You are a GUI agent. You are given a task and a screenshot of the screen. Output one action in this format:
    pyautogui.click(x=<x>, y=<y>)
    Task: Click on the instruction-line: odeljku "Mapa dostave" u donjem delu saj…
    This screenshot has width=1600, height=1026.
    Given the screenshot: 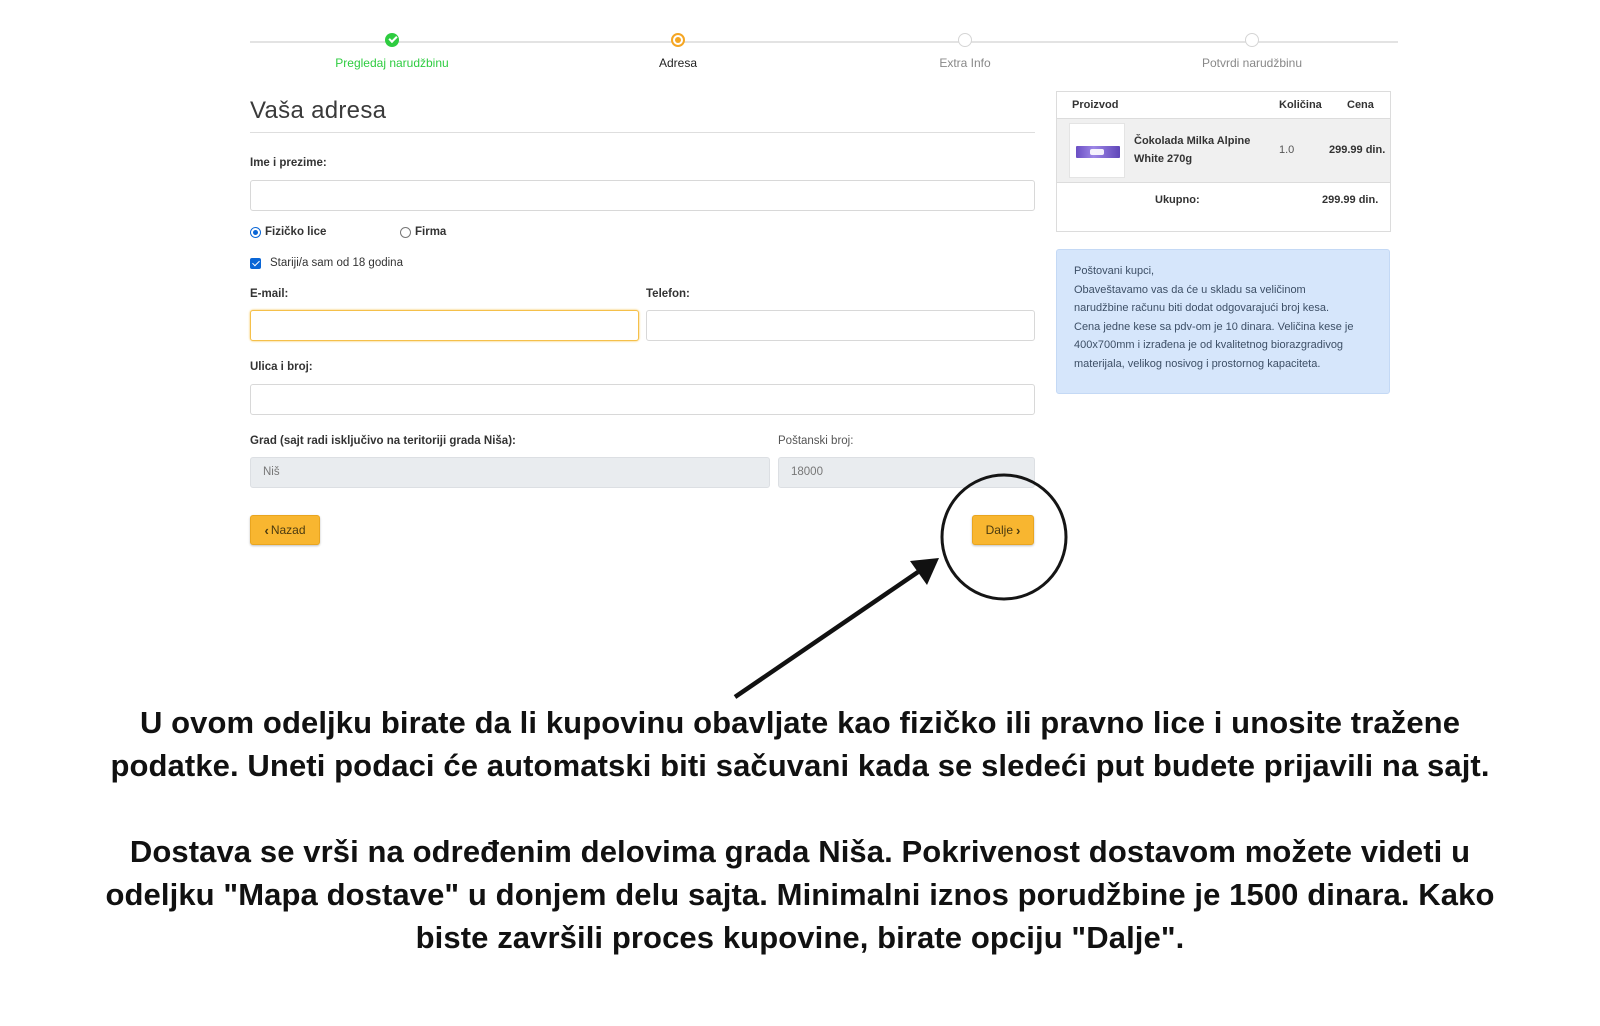 What is the action you would take?
    pyautogui.click(x=800, y=894)
    